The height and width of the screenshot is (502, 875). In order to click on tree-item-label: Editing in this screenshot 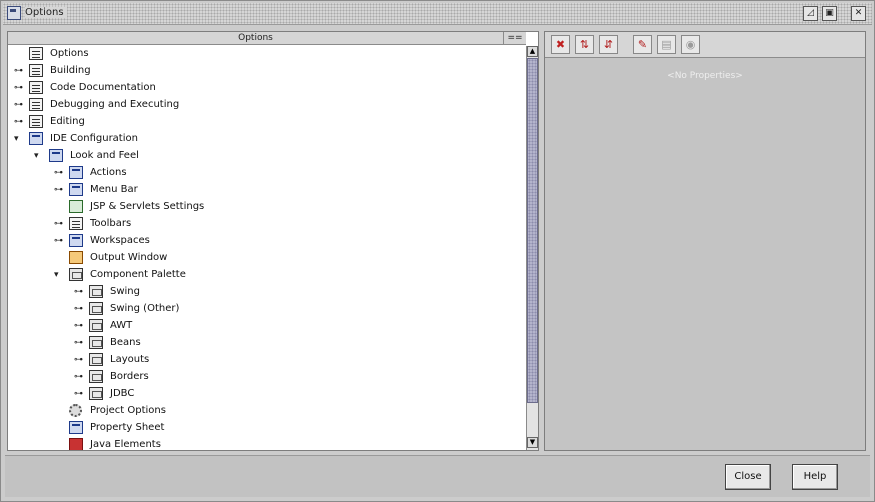, I will do `click(67, 121)`.